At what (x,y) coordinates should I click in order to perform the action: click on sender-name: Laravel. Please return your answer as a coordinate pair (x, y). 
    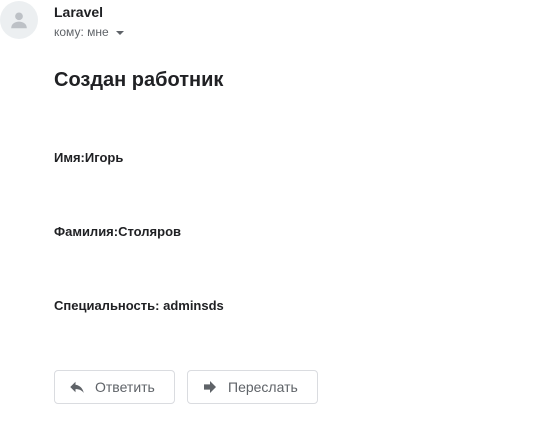
    Looking at the image, I should click on (78, 12).